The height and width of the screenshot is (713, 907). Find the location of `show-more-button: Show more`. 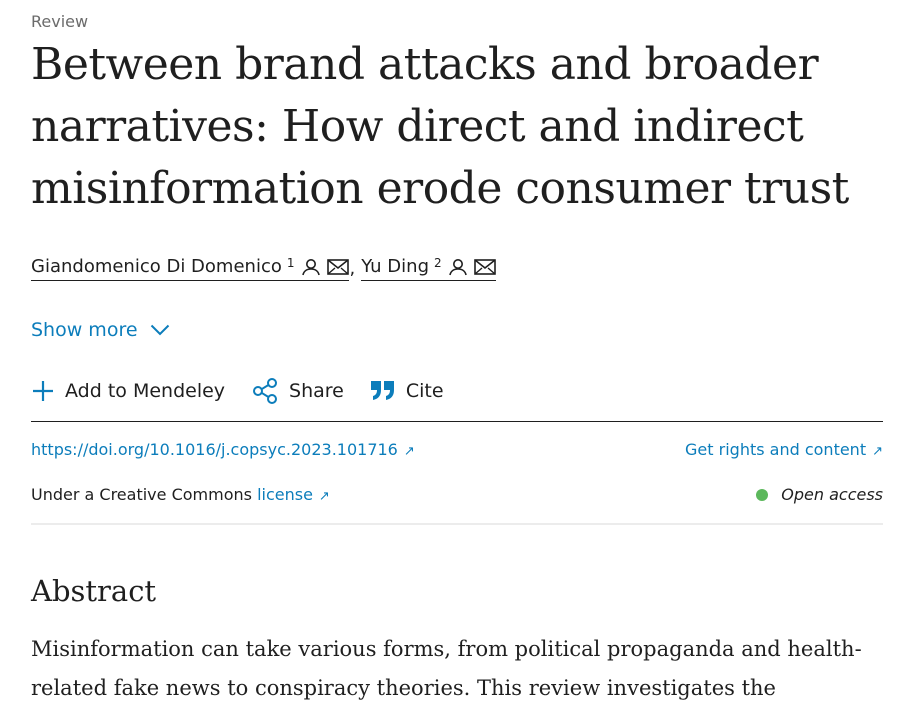

show-more-button: Show more is located at coordinates (100, 330).